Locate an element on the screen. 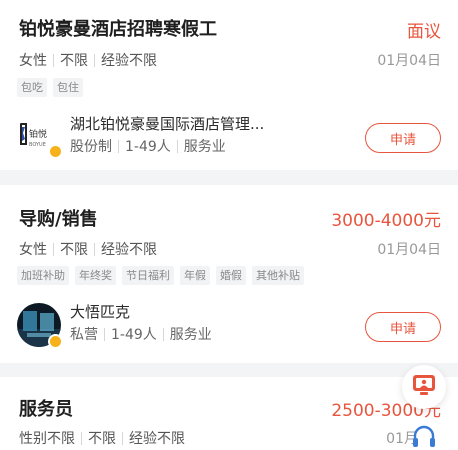 The height and width of the screenshot is (450, 458). benefit-tag: 婚假 is located at coordinates (231, 275).